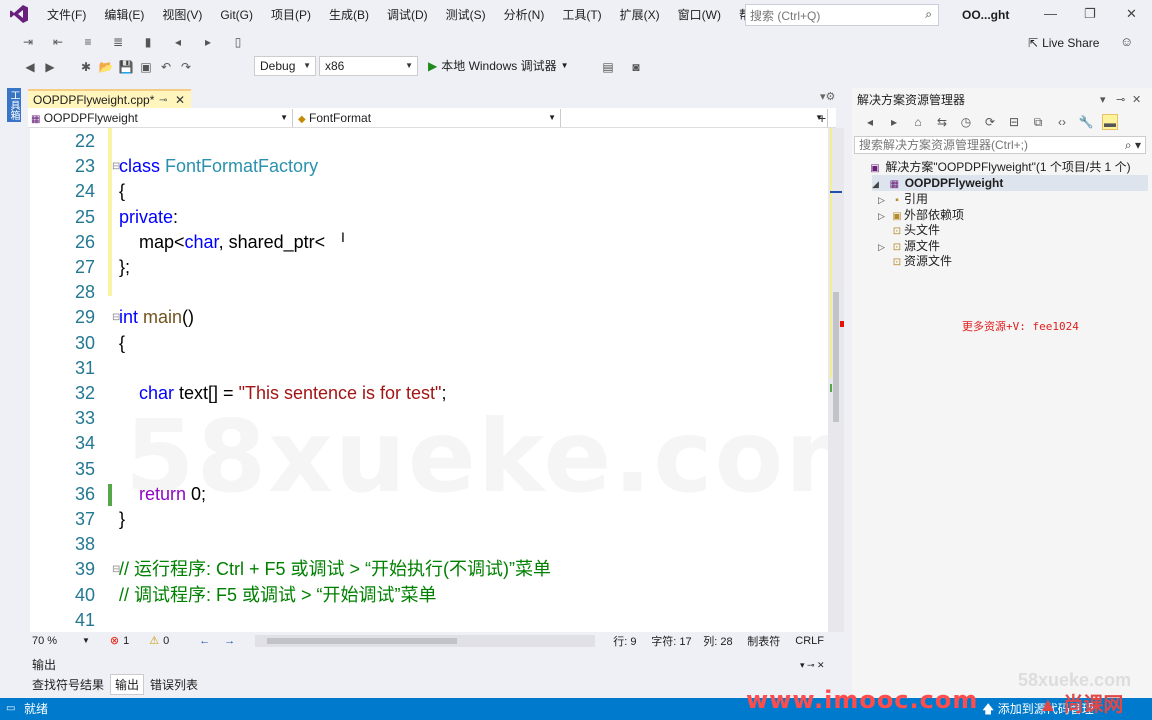  I want to click on tree-node: ⊡ 资源文件, so click(915, 261).